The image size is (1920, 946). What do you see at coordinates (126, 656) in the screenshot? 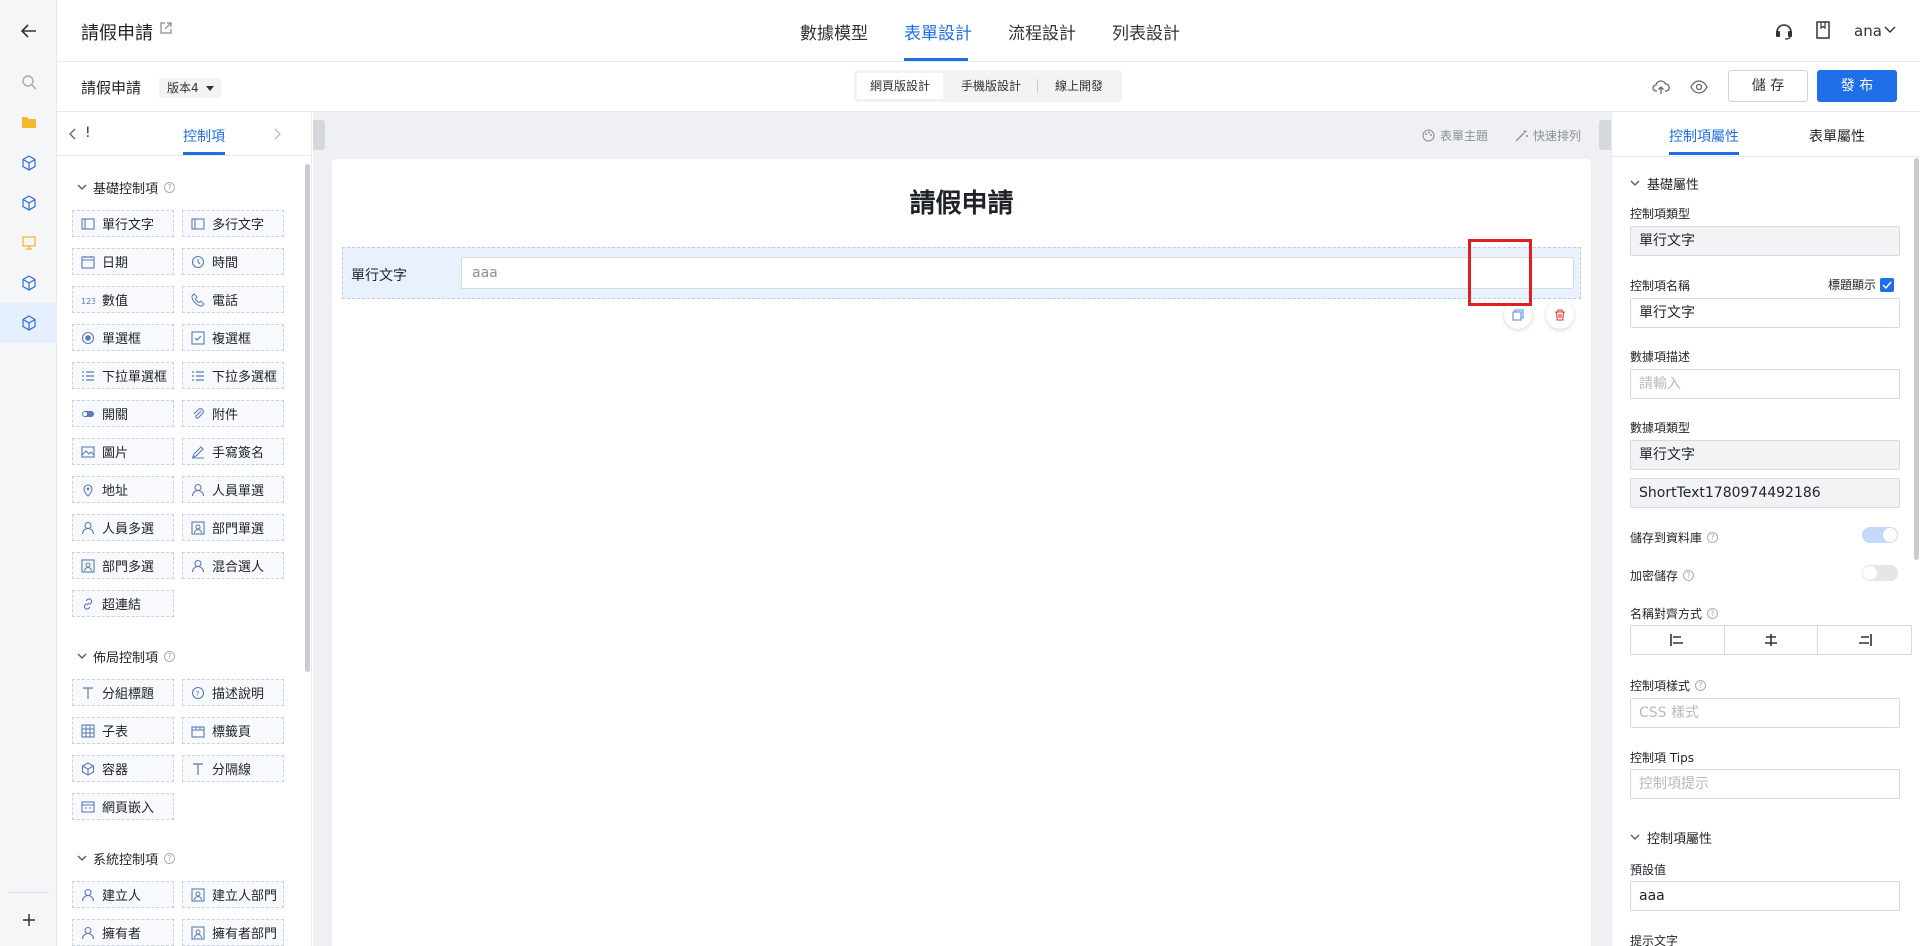
I see `section-layout-controls: 佈局控制項 ?` at bounding box center [126, 656].